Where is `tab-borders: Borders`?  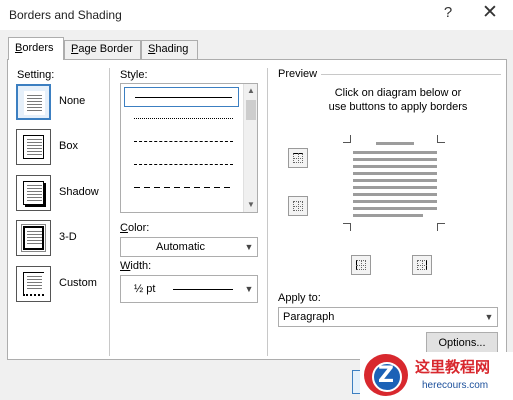 tab-borders: Borders is located at coordinates (36, 48).